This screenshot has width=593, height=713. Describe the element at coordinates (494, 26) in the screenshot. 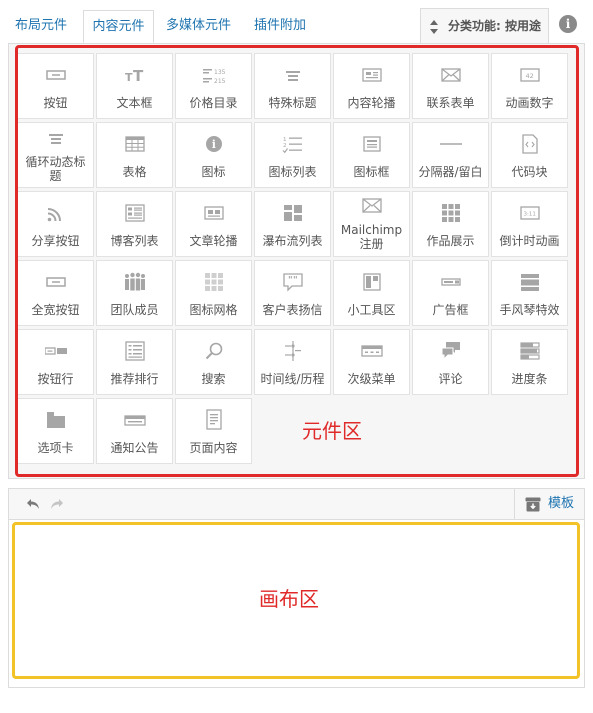

I see `sort-button-label: 分类功能: 按用途` at that location.